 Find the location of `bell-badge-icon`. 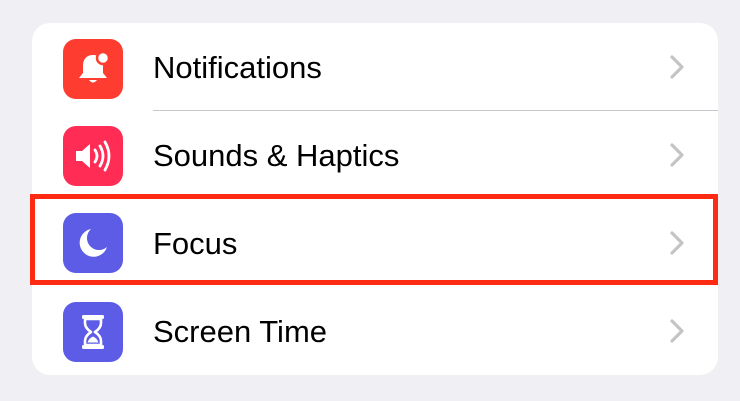

bell-badge-icon is located at coordinates (93, 69).